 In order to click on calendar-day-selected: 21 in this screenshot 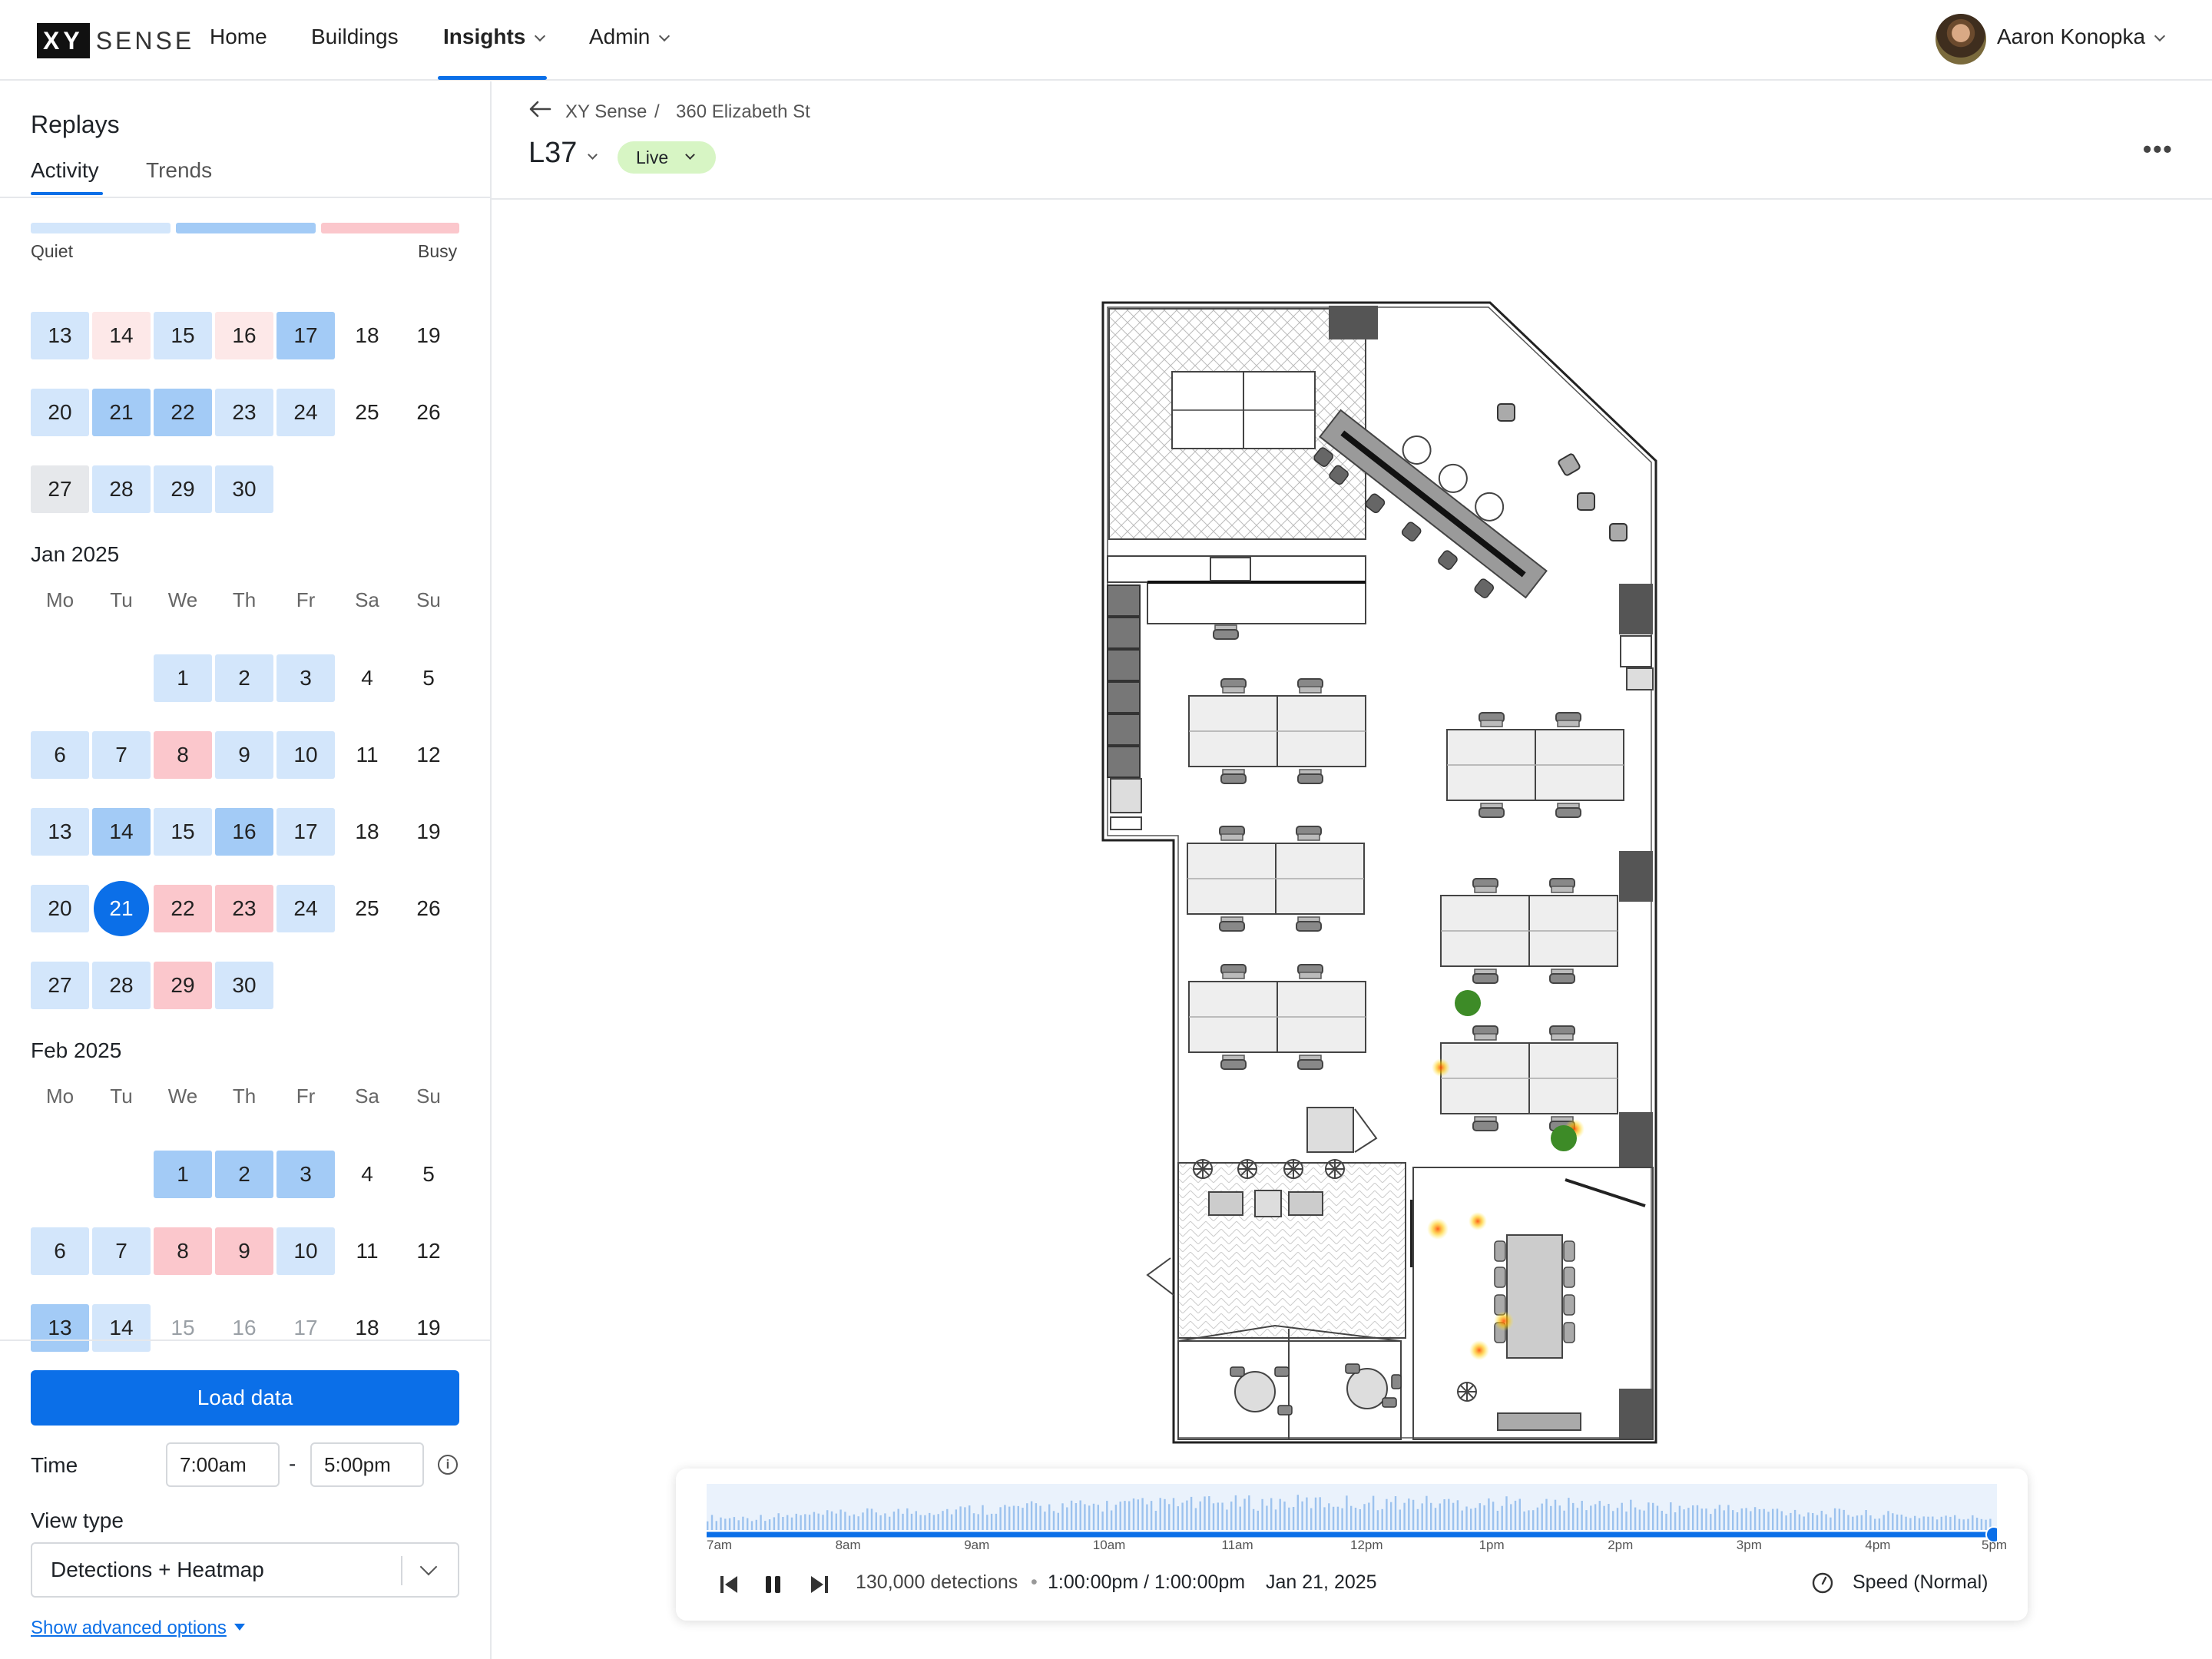, I will do `click(121, 909)`.